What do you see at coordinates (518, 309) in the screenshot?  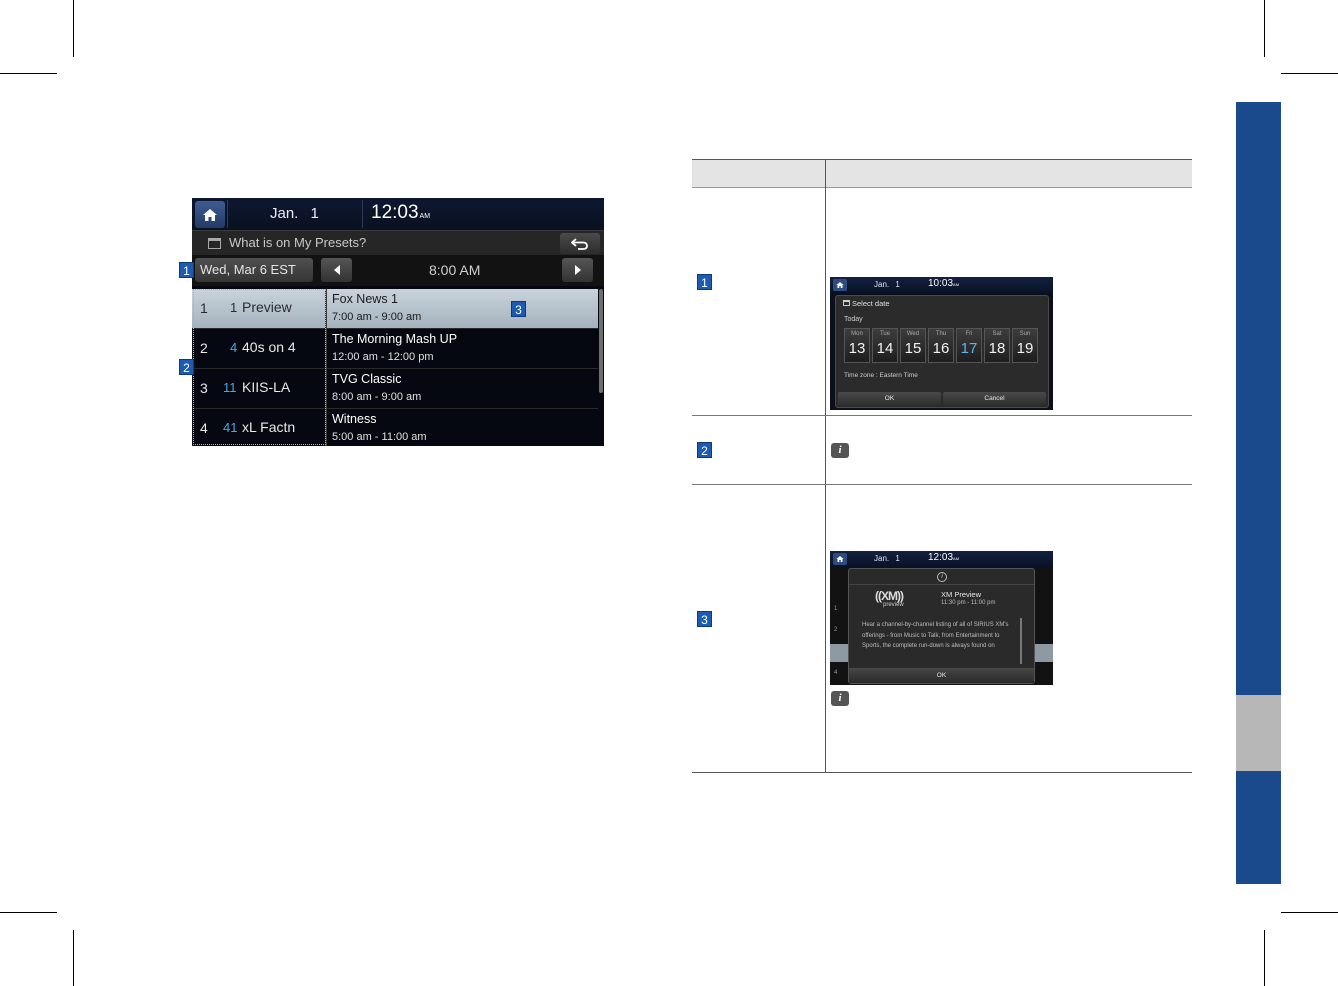 I see `callout-badge: 3` at bounding box center [518, 309].